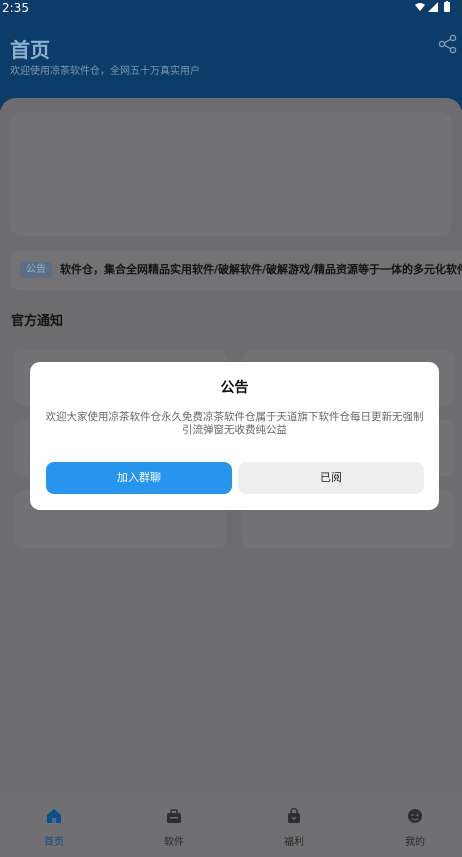 The width and height of the screenshot is (462, 857). I want to click on tab-label: 首页, so click(54, 842).